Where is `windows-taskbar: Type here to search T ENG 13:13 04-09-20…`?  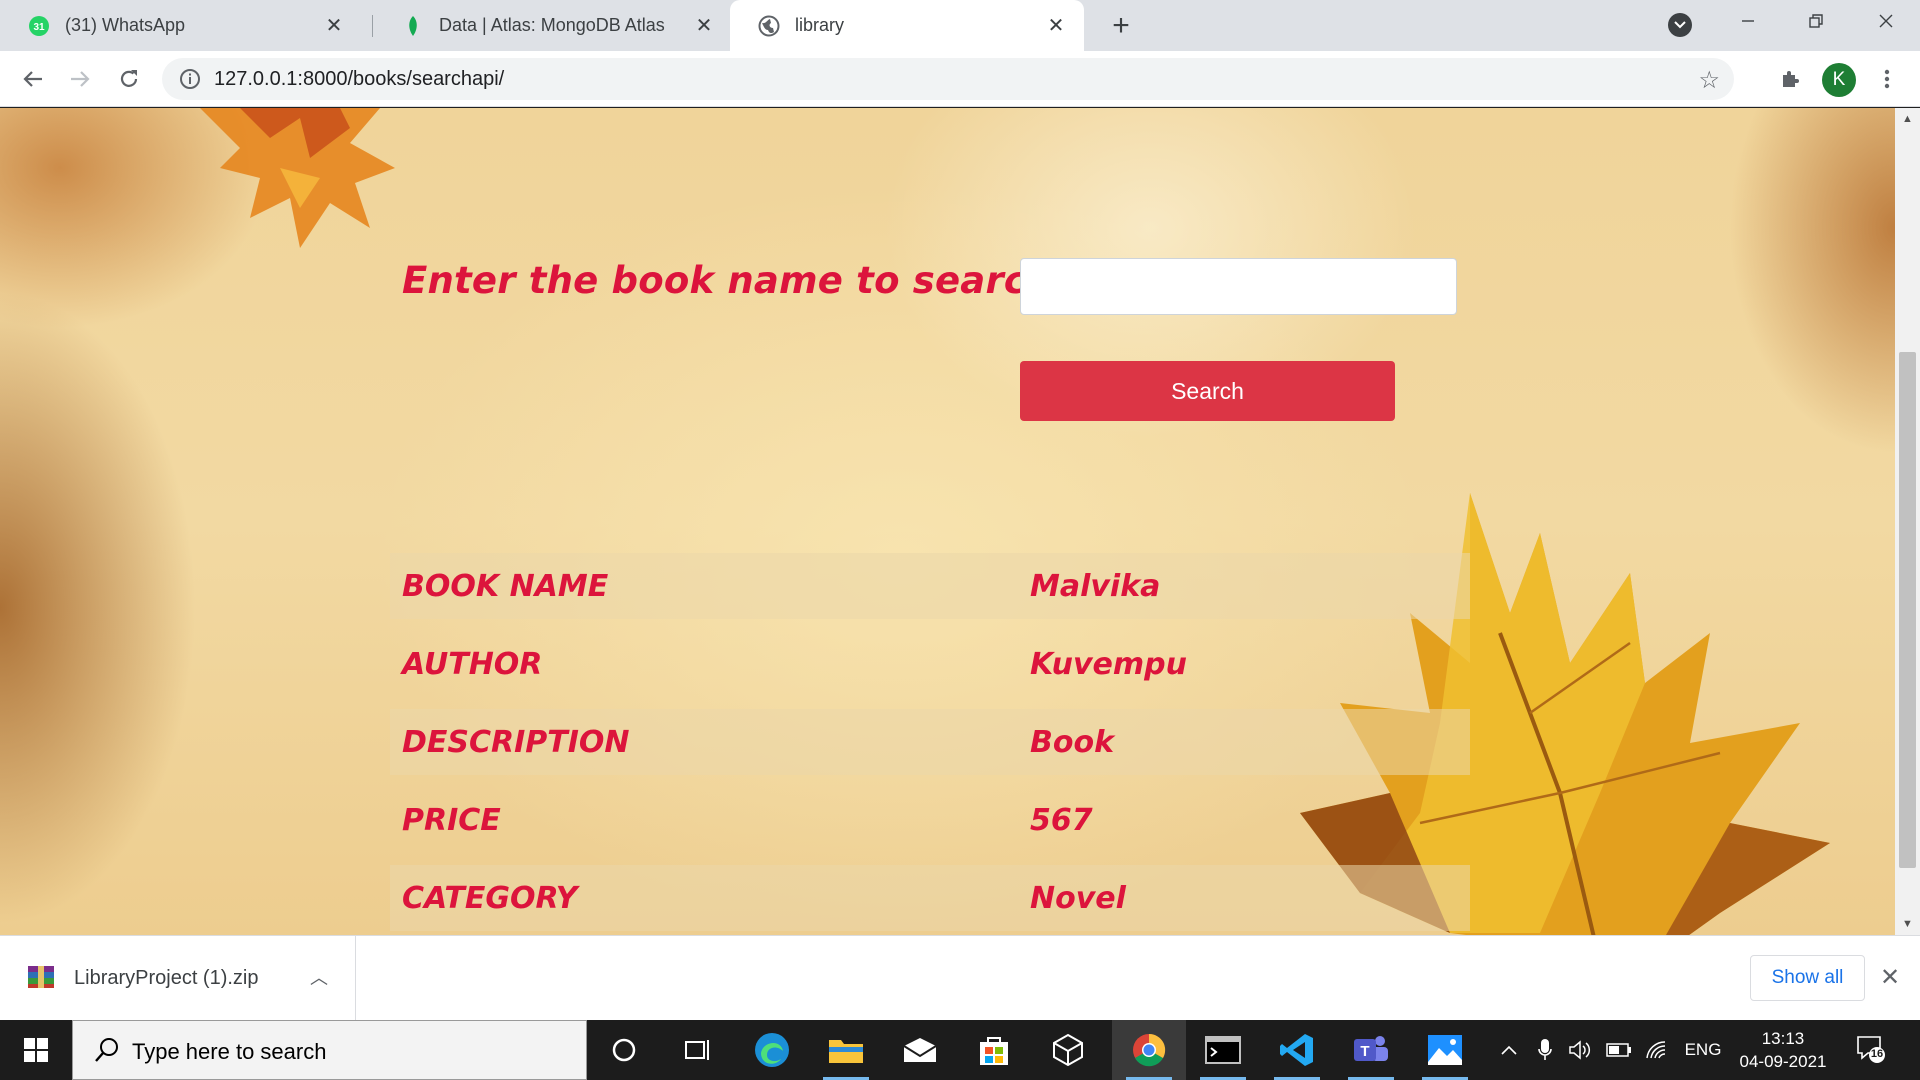 windows-taskbar: Type here to search T ENG 13:13 04-09-20… is located at coordinates (960, 1050).